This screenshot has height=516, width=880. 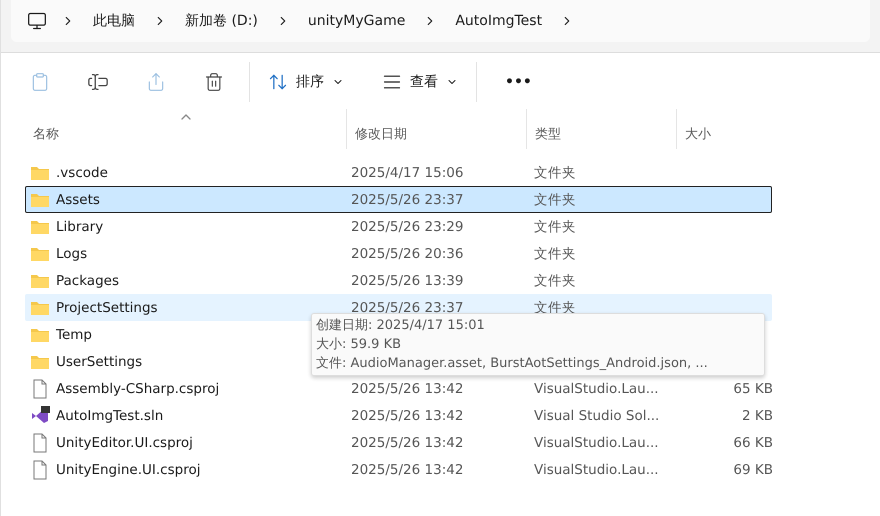 What do you see at coordinates (407, 254) in the screenshot?
I see `modified-date: 2025/5/26 20:36` at bounding box center [407, 254].